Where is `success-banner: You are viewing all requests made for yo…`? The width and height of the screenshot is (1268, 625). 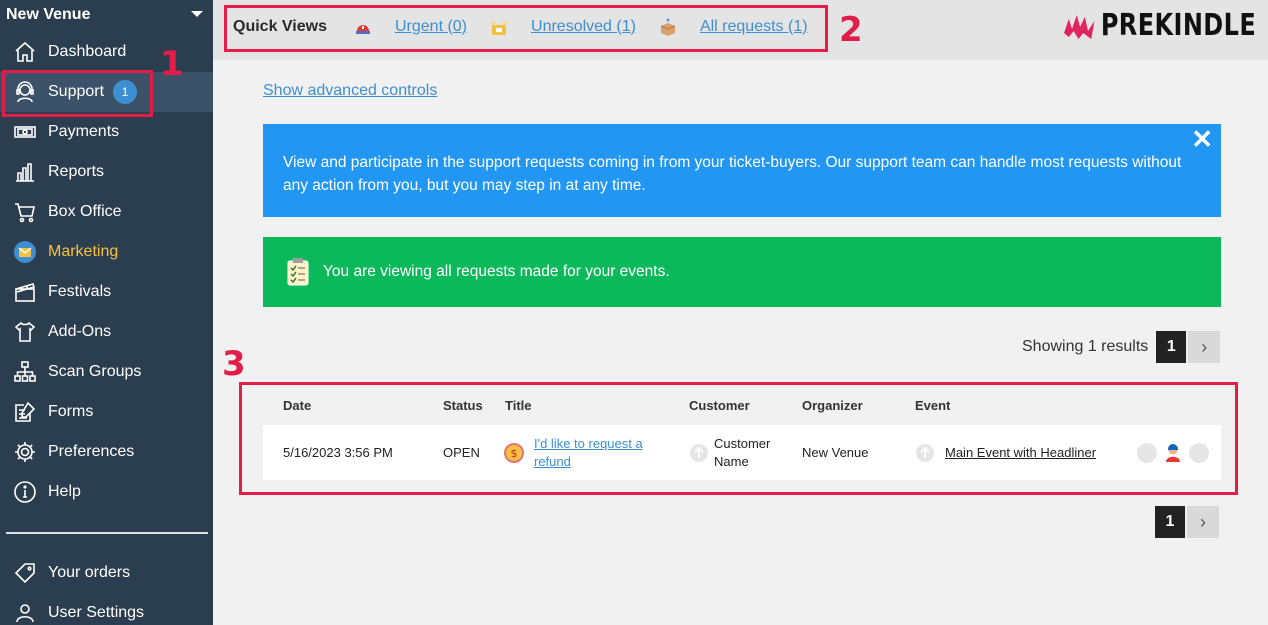
success-banner: You are viewing all requests made for yo… is located at coordinates (742, 272).